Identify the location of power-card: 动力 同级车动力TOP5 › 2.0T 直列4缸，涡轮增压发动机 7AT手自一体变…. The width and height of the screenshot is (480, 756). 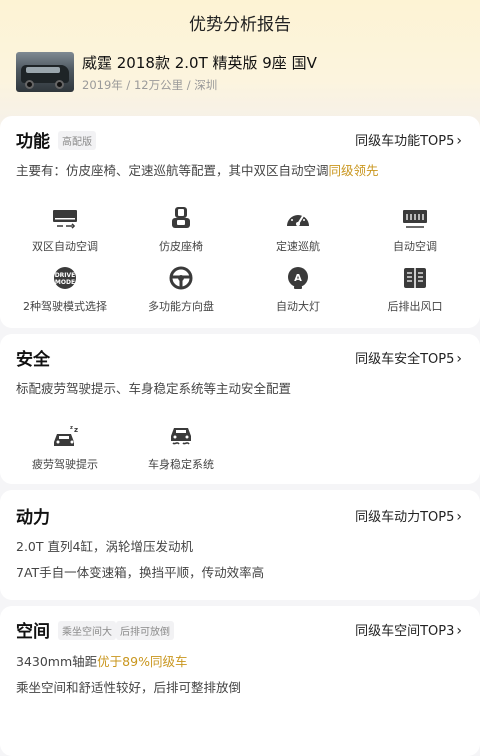
(240, 545).